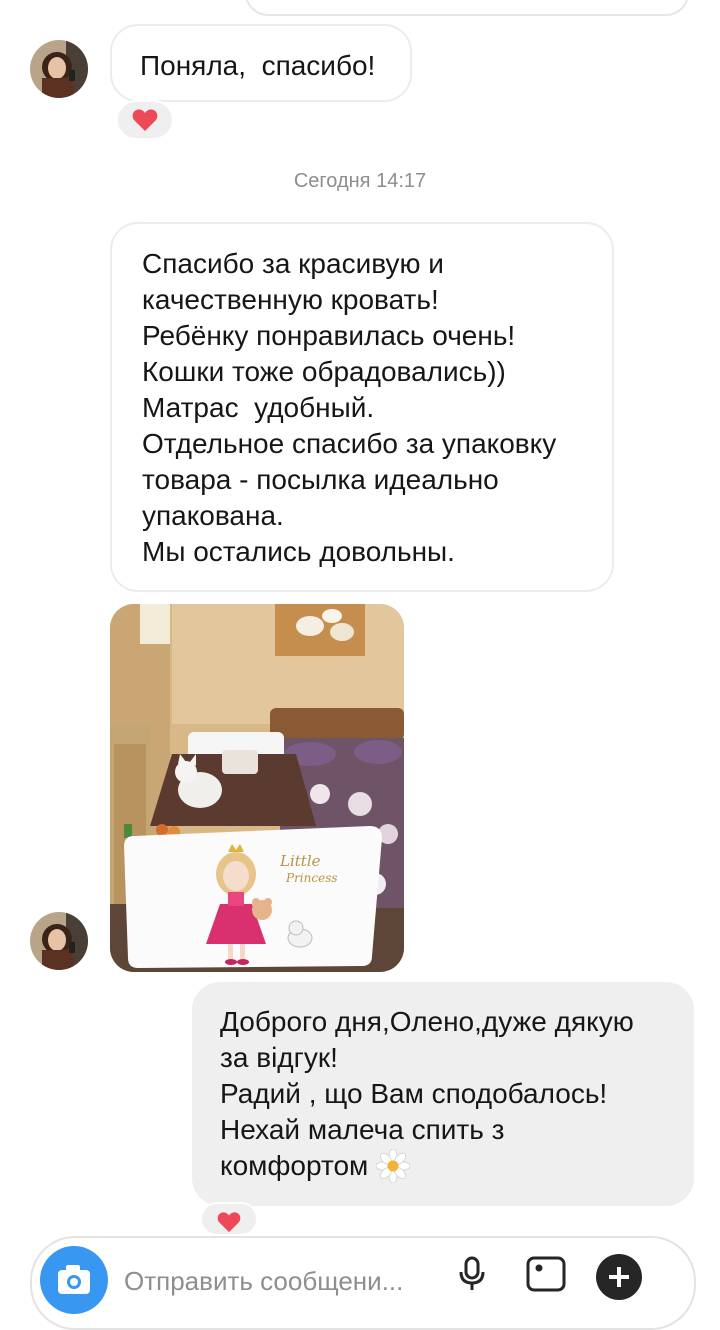 The image size is (720, 1330). Describe the element at coordinates (258, 65) in the screenshot. I see `message-text: Поняла, спасибо!` at that location.